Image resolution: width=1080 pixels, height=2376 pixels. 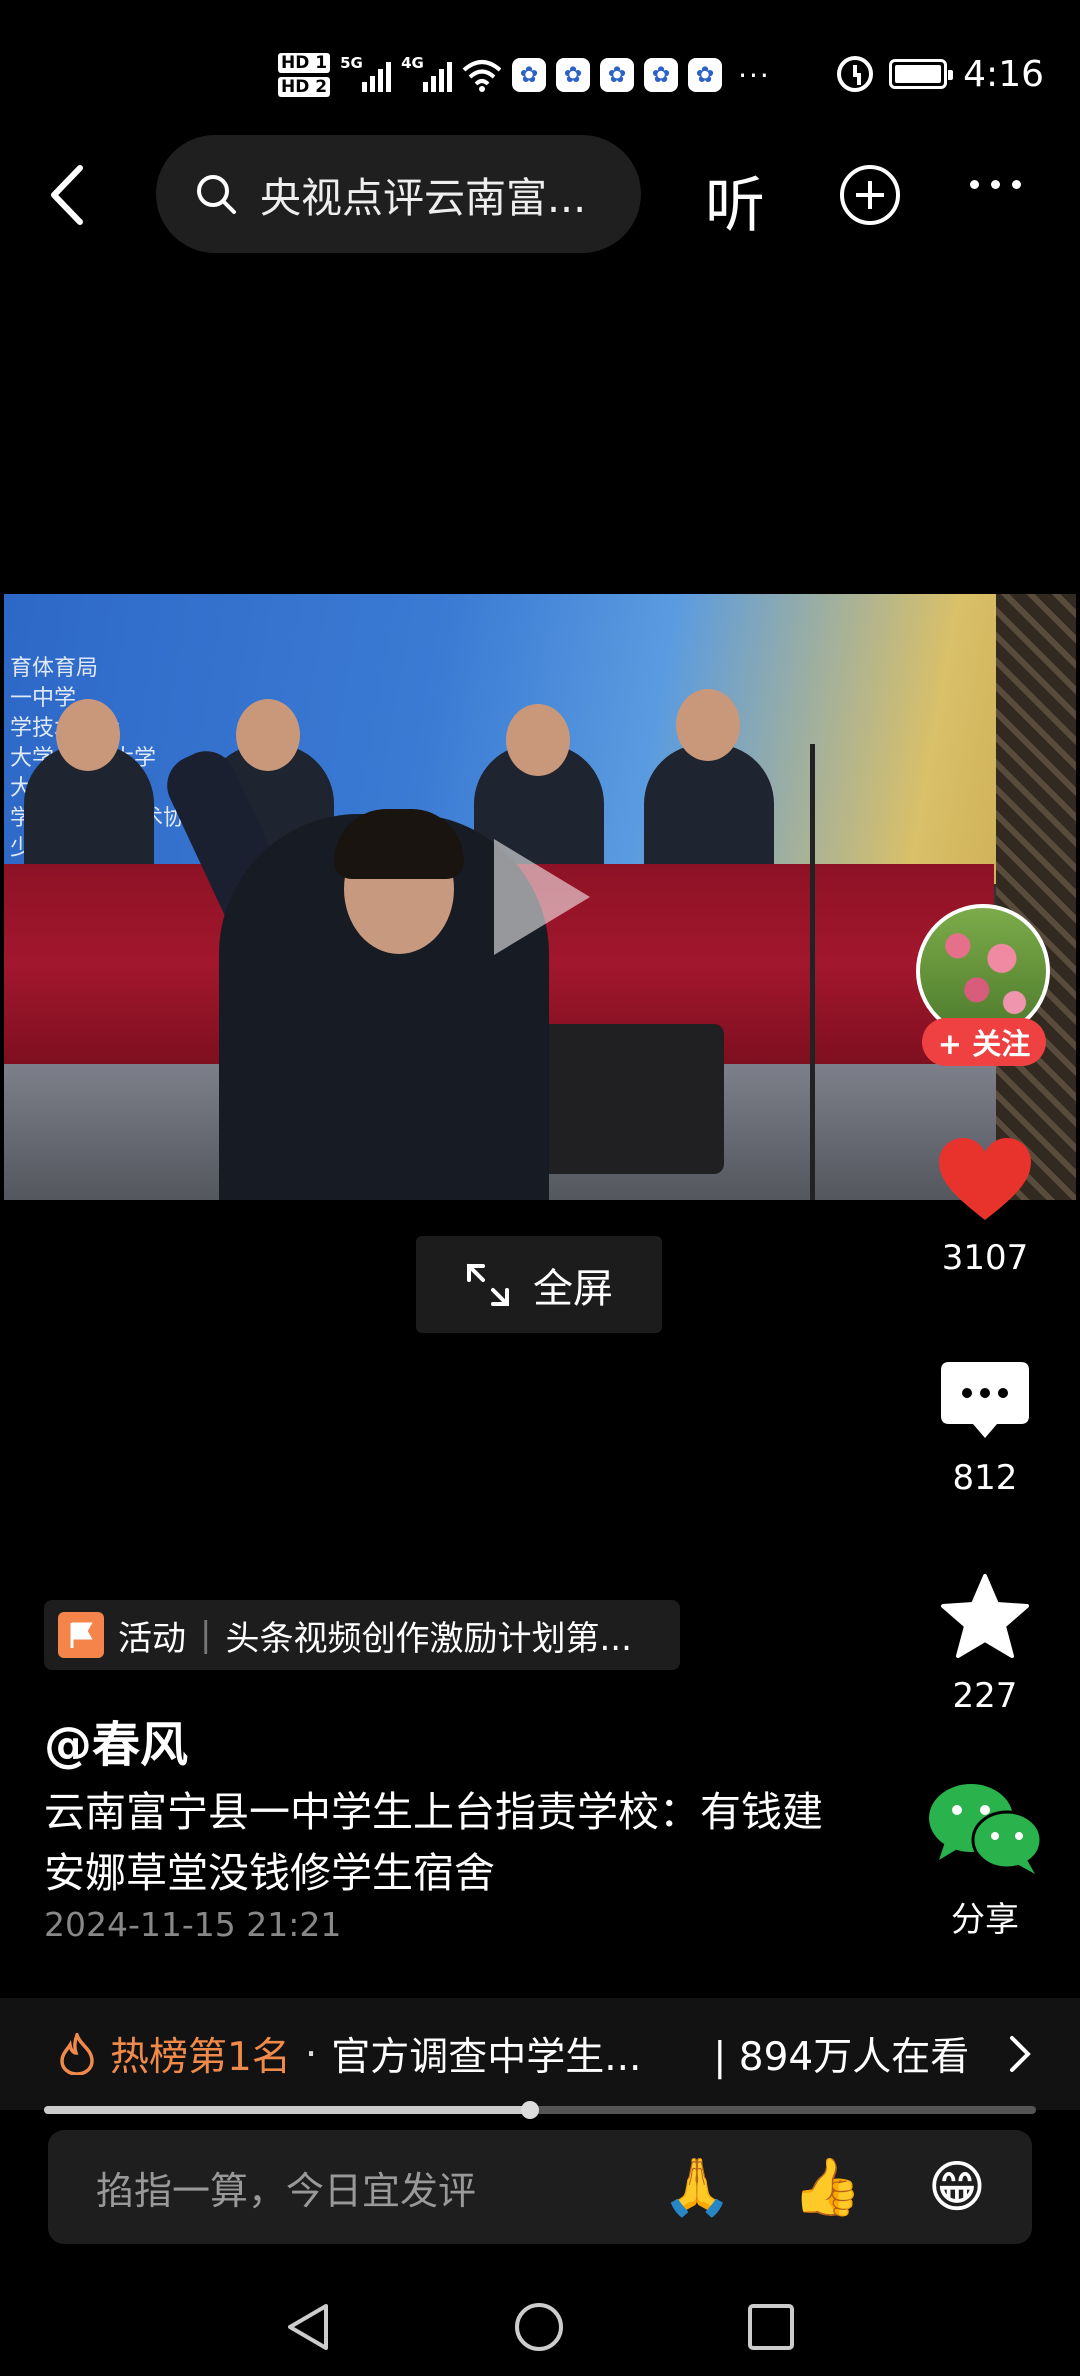 I want to click on comment-button: 812, so click(x=985, y=1429).